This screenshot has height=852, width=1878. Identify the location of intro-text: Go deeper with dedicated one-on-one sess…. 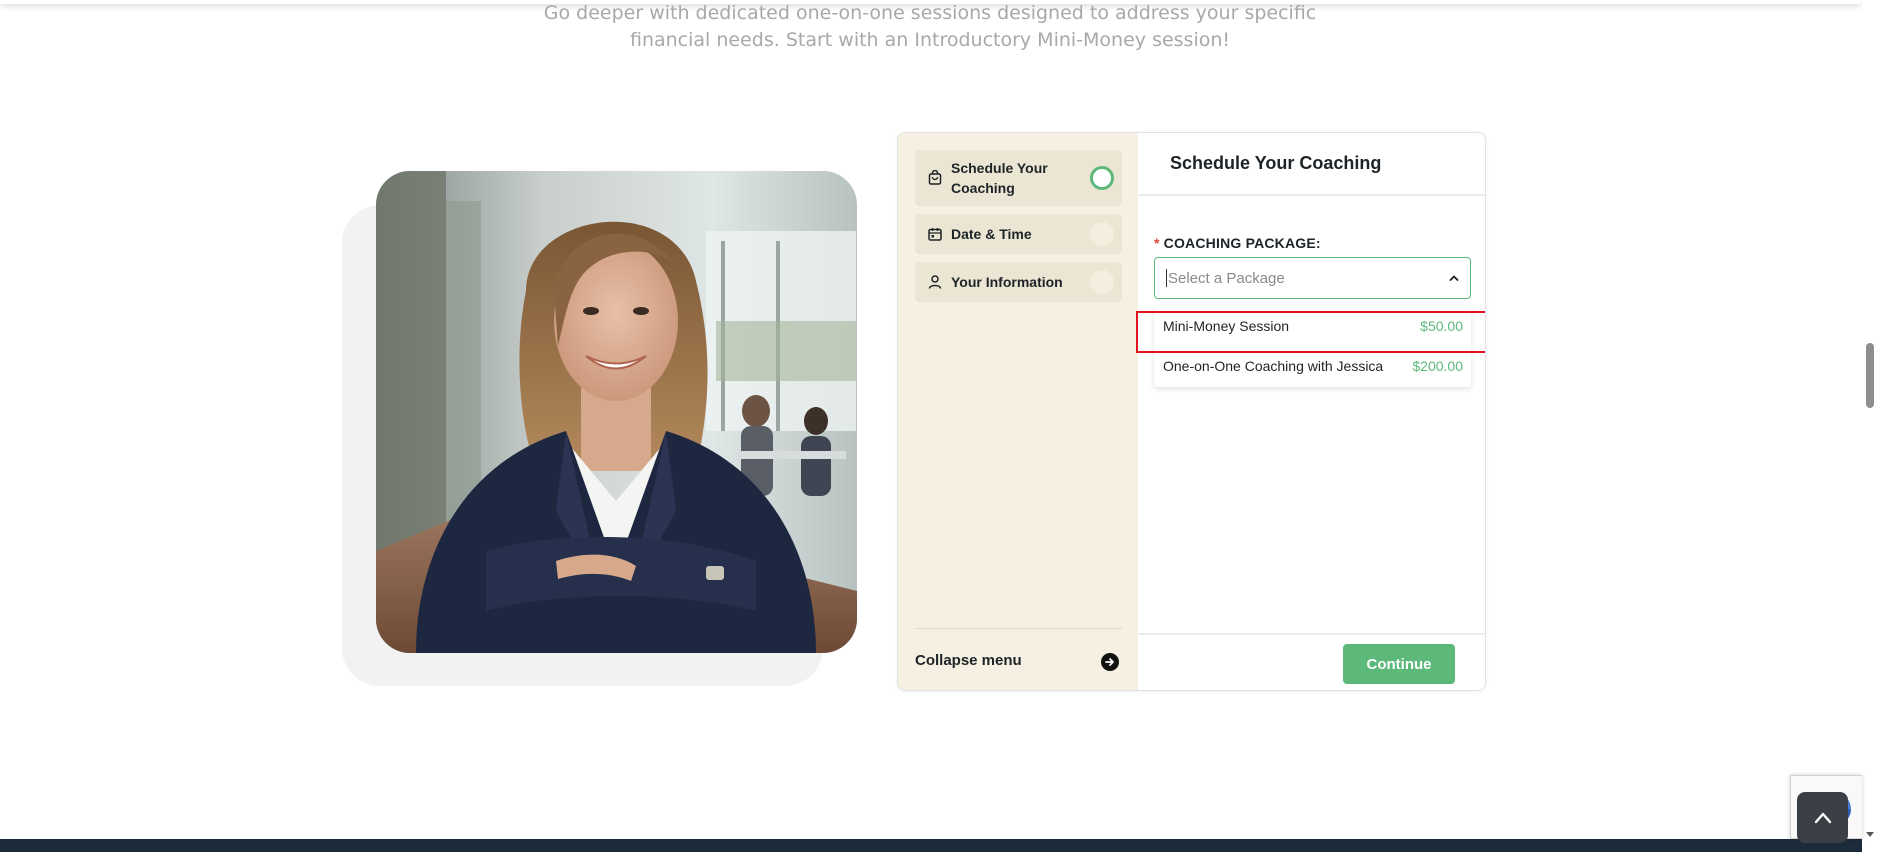
(930, 27).